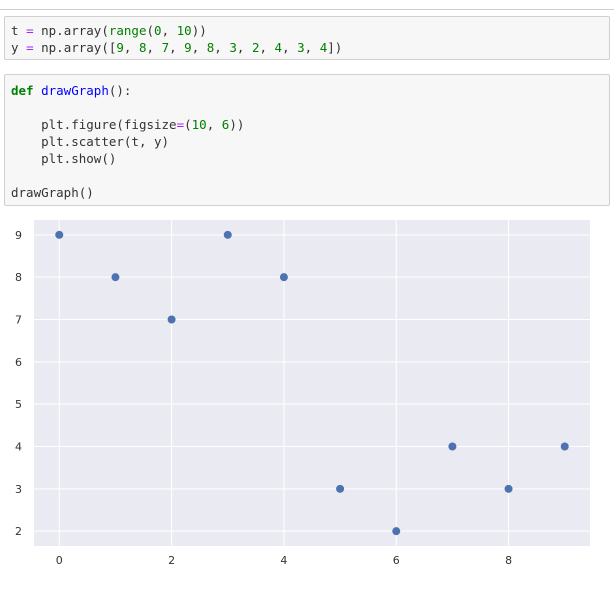 The image size is (614, 590). What do you see at coordinates (109, 30) in the screenshot?
I see `code-line-t: t = np.array(range(0, 10))` at bounding box center [109, 30].